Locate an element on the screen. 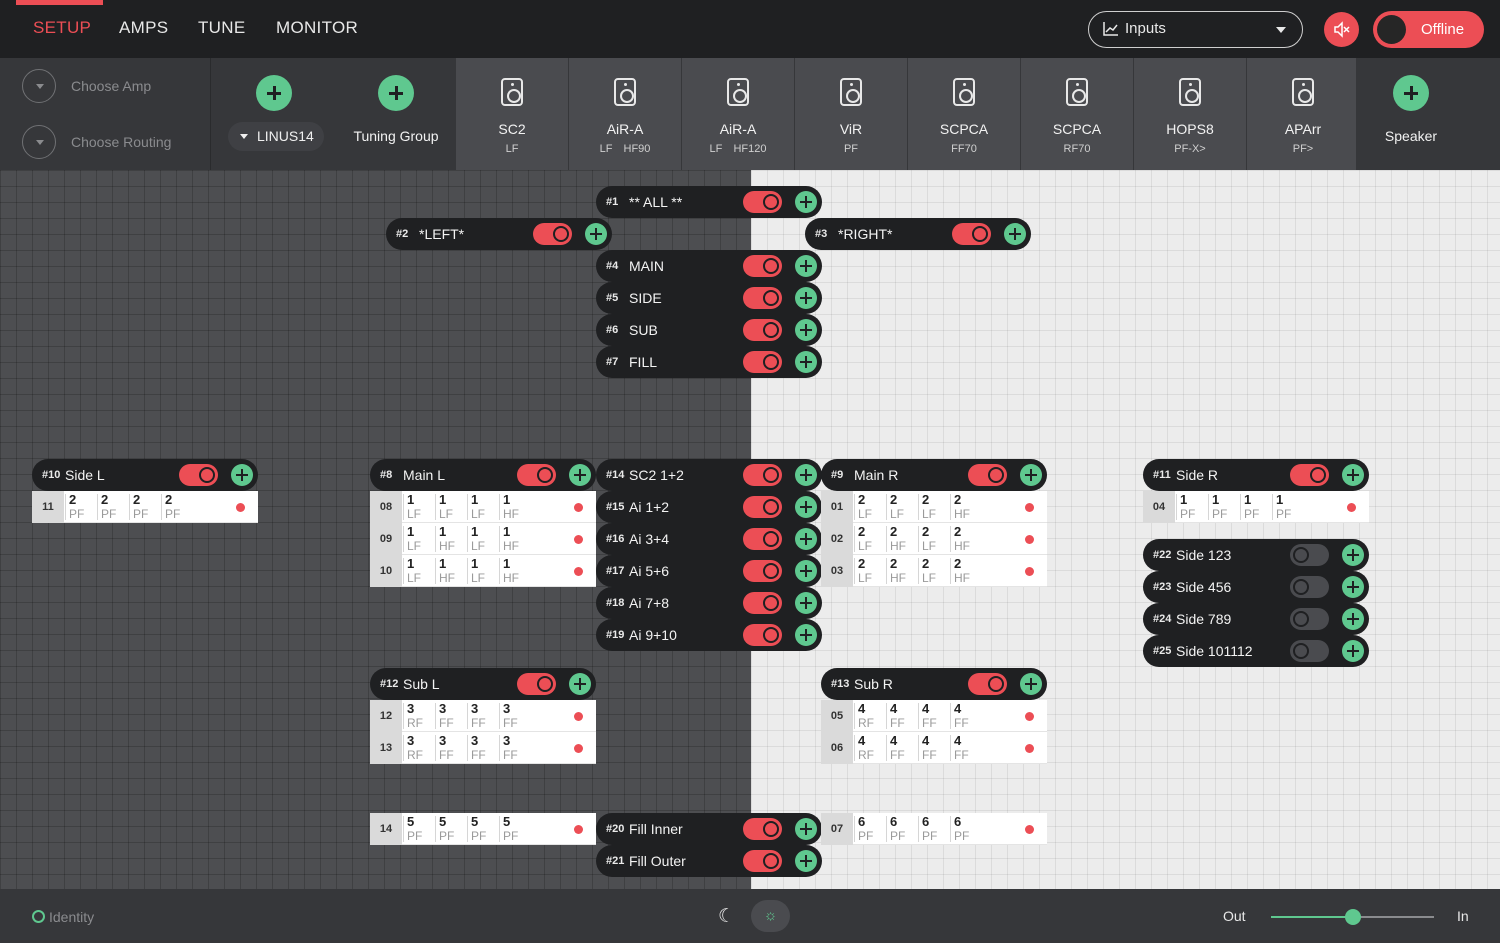  group-node: #19 Ai 9+10 is located at coordinates (709, 635).